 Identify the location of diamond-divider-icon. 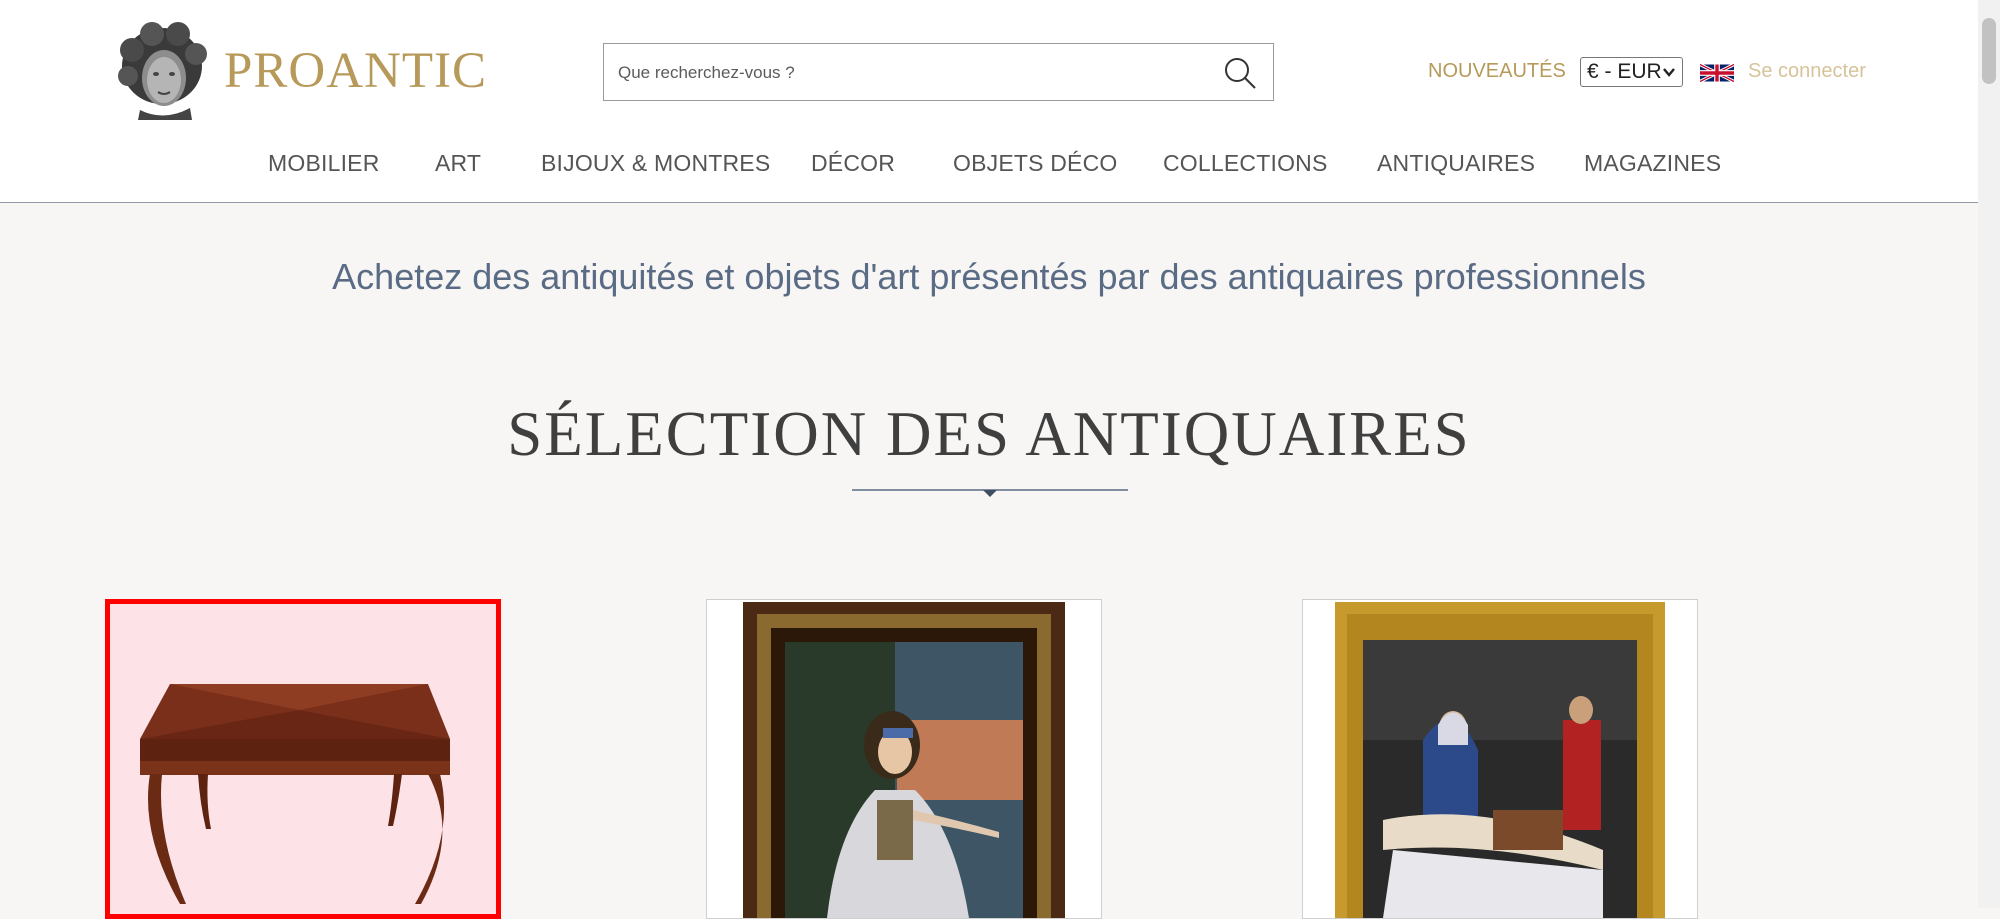
(990, 493).